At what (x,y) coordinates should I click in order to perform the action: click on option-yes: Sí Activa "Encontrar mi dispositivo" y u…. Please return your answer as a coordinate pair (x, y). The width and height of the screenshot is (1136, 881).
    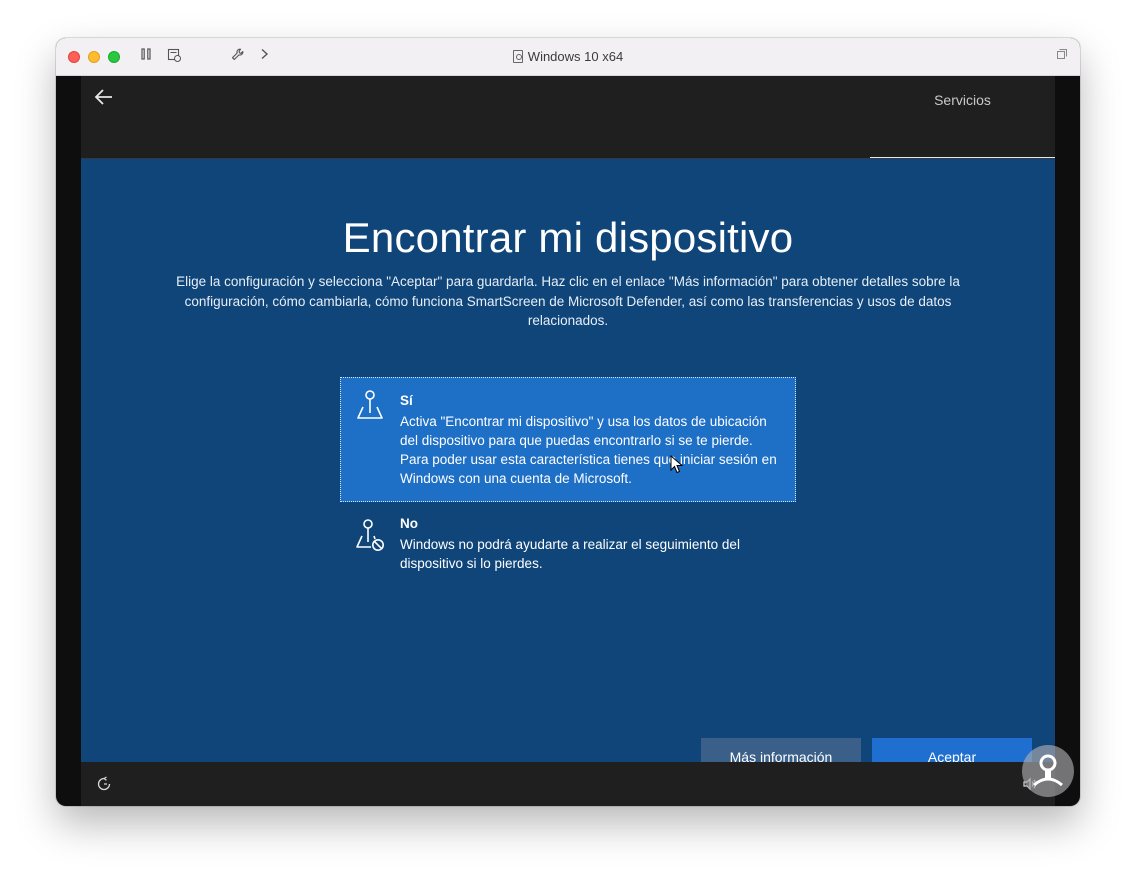
    Looking at the image, I should click on (568, 439).